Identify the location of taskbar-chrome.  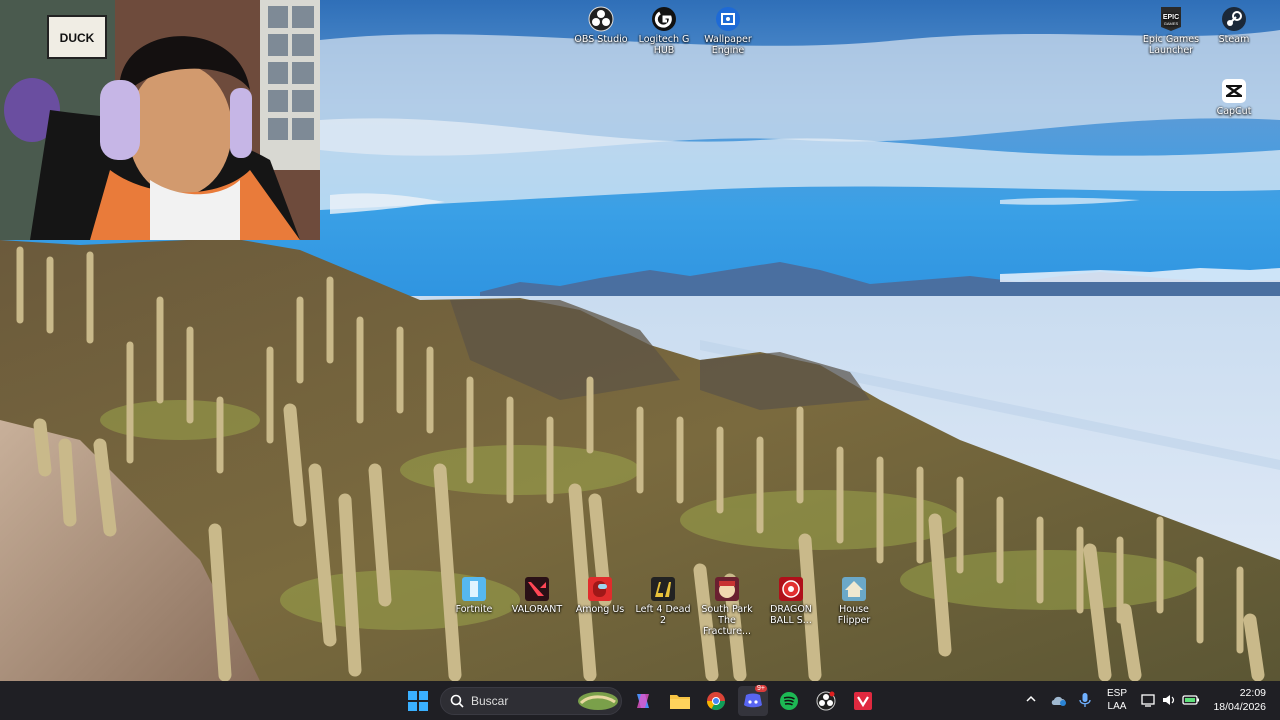
(716, 701).